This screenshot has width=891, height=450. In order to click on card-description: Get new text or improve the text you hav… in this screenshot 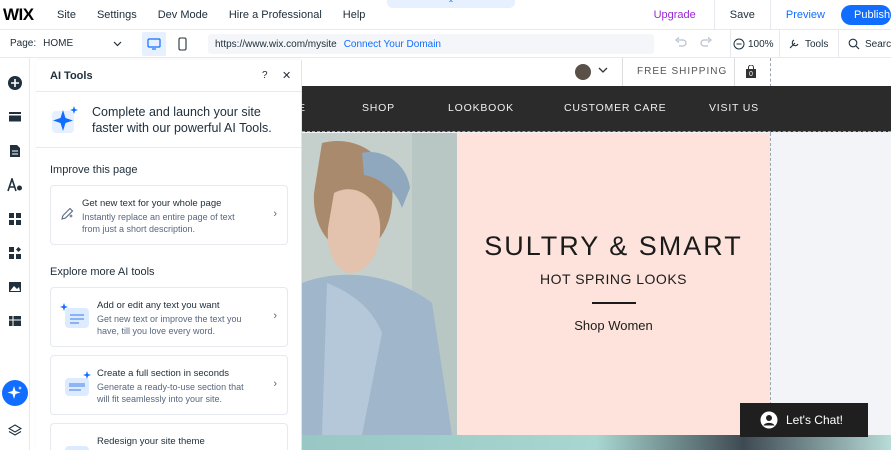, I will do `click(169, 325)`.